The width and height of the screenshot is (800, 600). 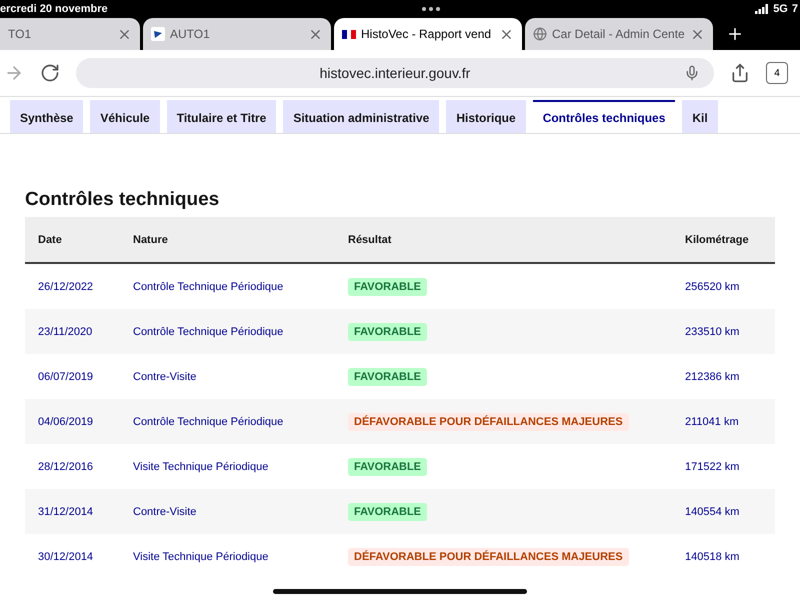 I want to click on flag-icon, so click(x=349, y=34).